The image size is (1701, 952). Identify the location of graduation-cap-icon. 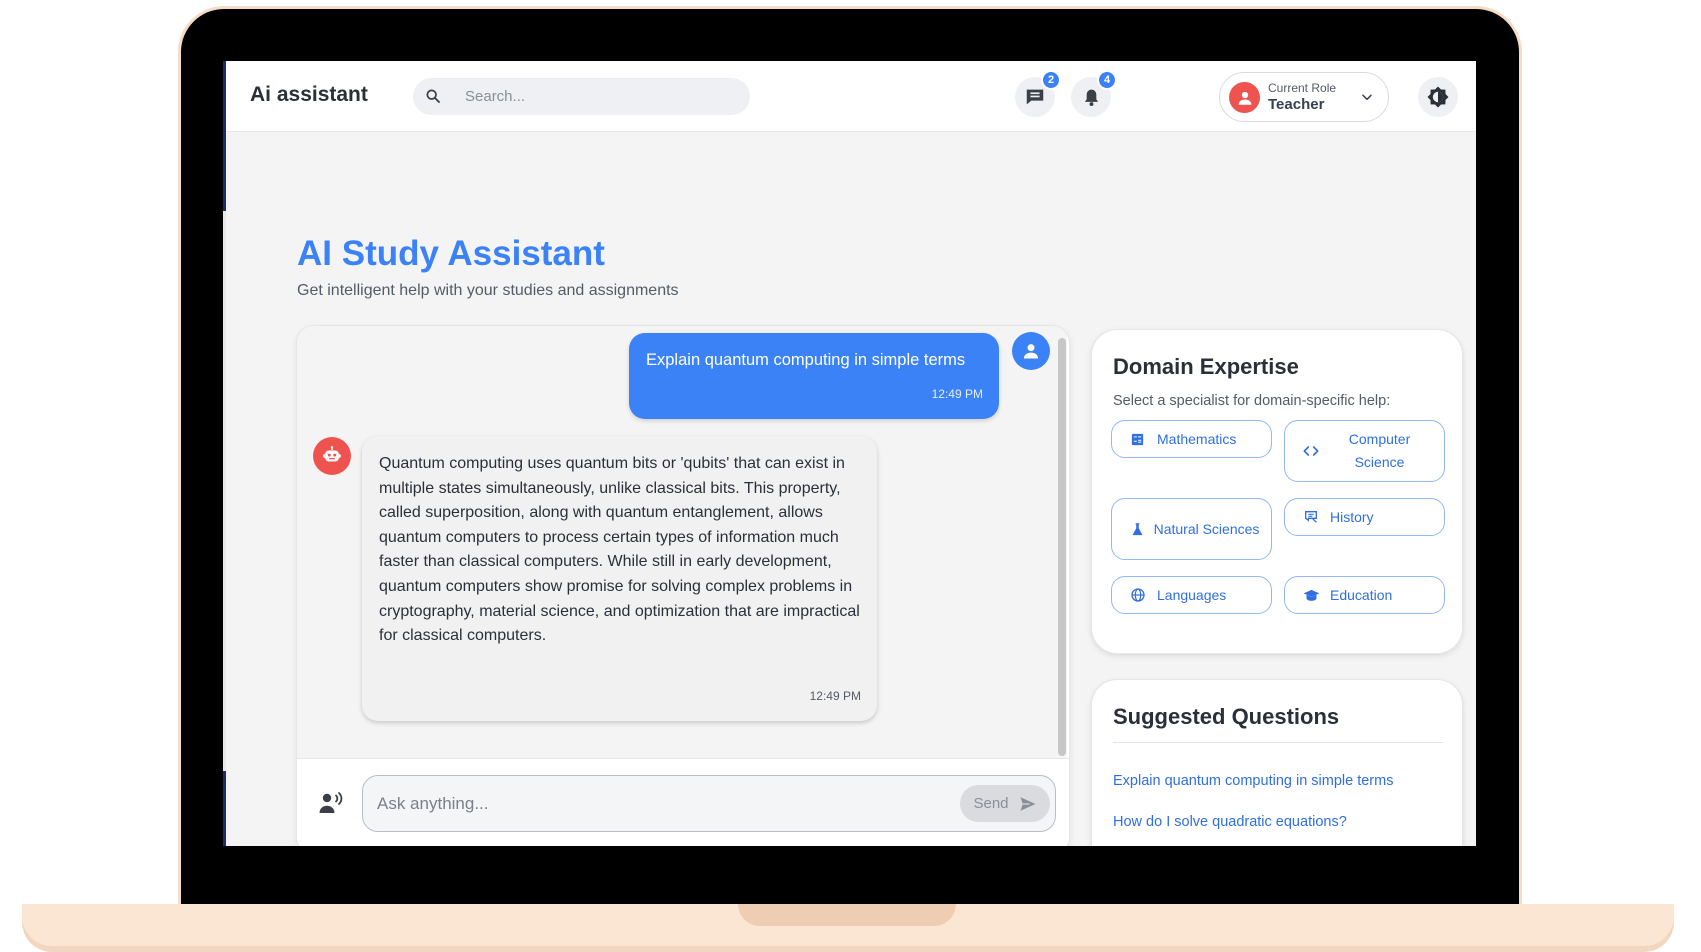
(1311, 595).